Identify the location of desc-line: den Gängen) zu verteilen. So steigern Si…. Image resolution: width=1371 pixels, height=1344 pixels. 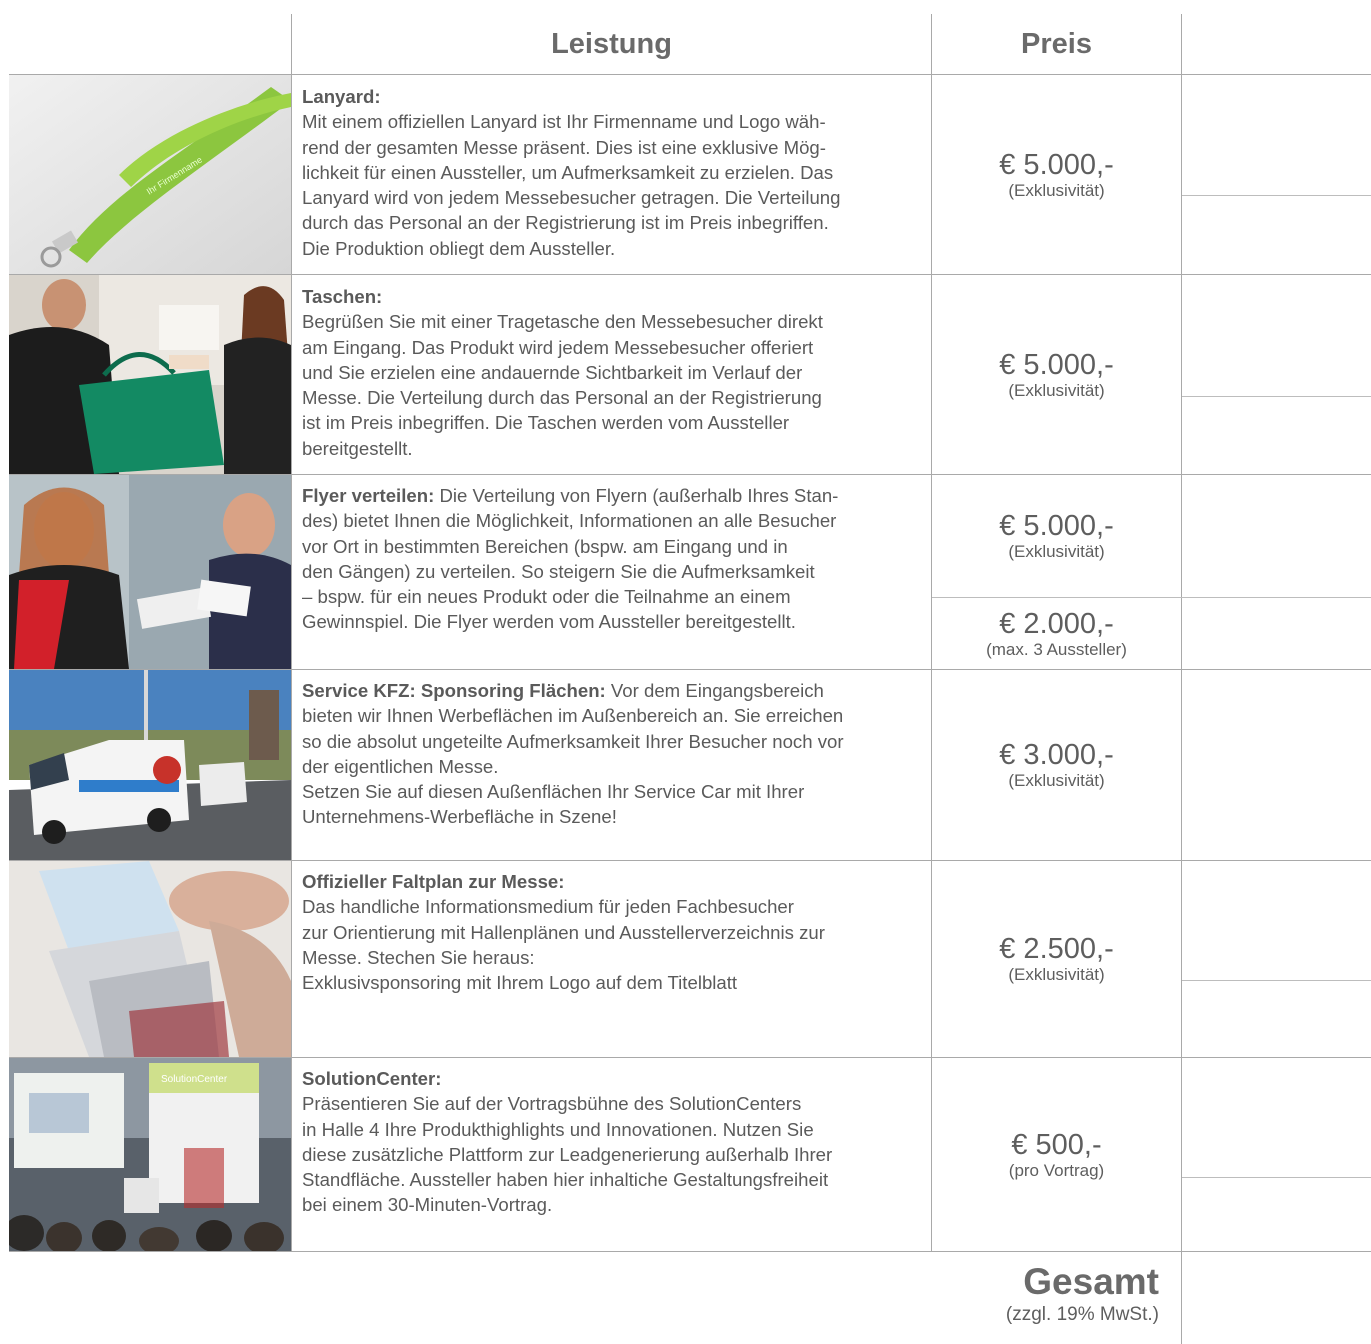
(558, 571).